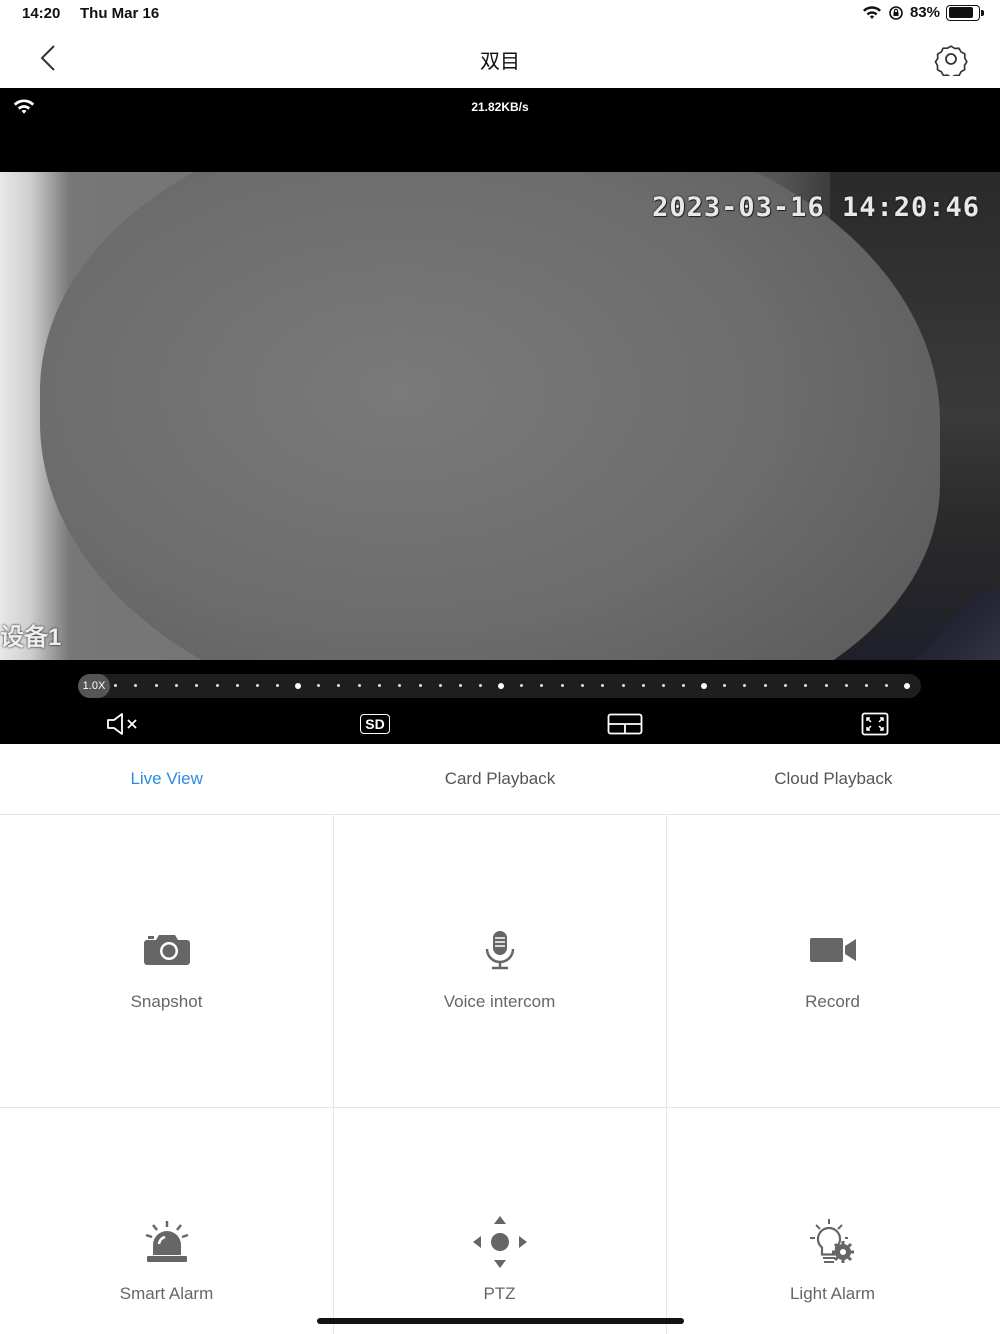 The width and height of the screenshot is (1000, 1334). I want to click on orientation-lock-icon, so click(896, 12).